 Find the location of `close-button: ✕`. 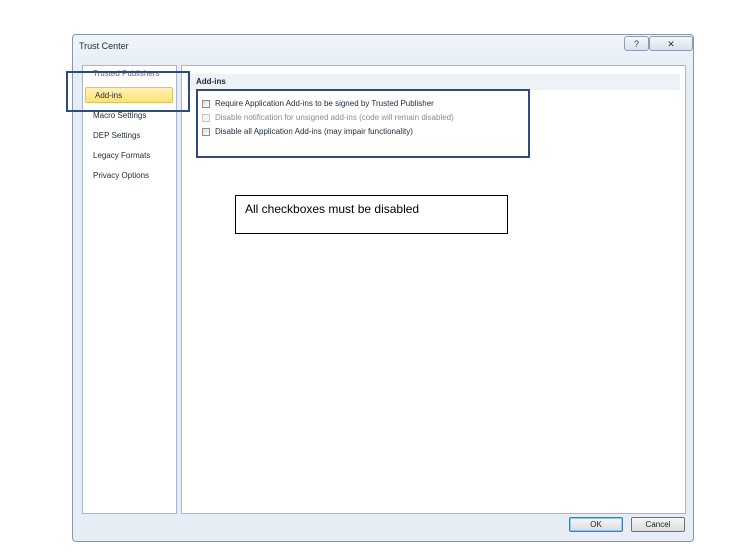

close-button: ✕ is located at coordinates (671, 43).